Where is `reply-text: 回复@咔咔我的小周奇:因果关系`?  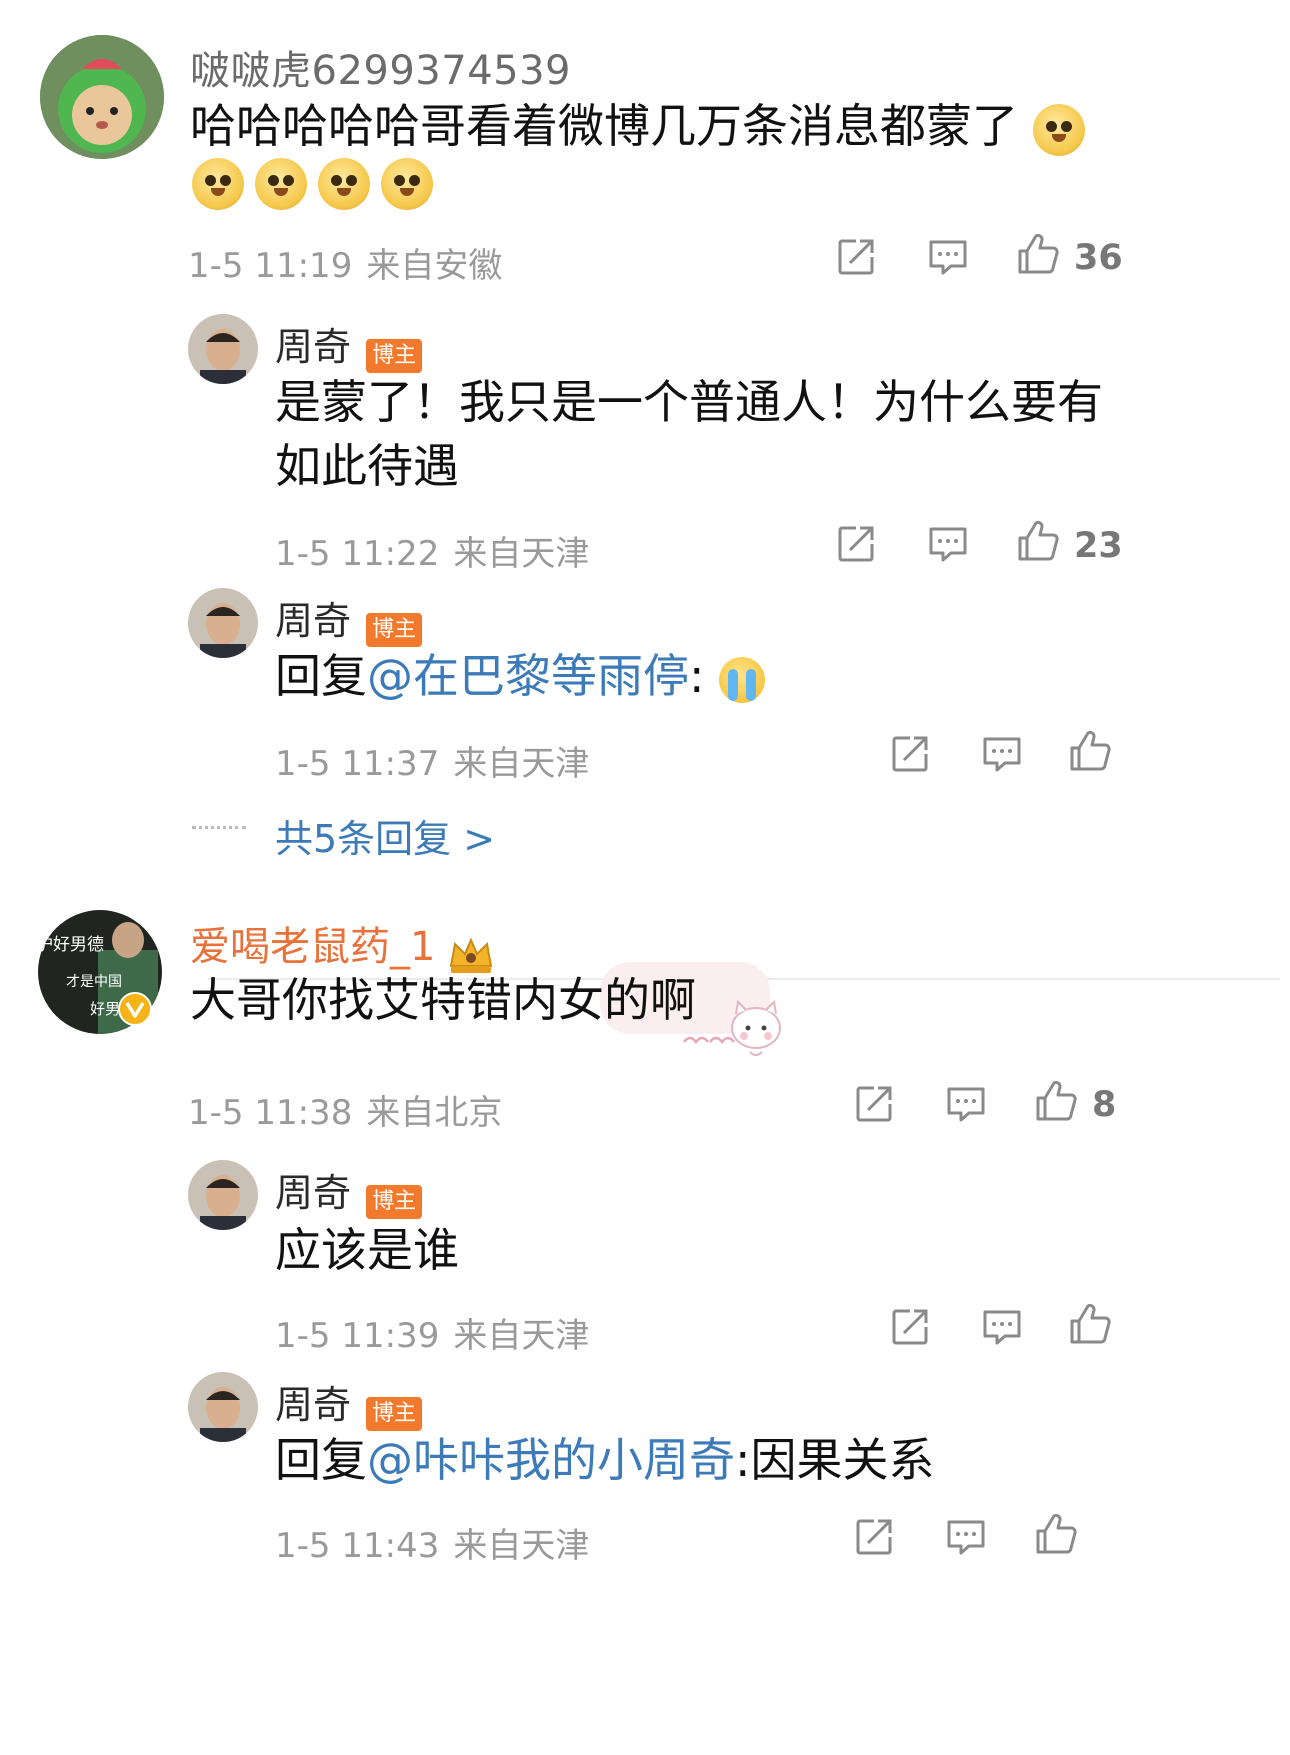 reply-text: 回复@咔咔我的小周奇:因果关系 is located at coordinates (605, 1460).